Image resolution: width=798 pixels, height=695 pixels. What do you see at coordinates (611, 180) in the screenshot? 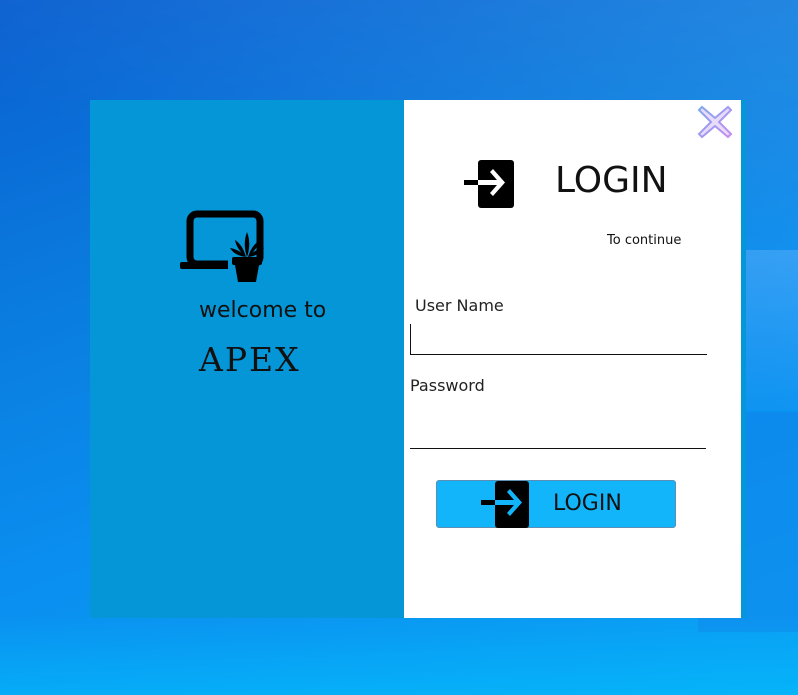
I see `login-title: LOGIN` at bounding box center [611, 180].